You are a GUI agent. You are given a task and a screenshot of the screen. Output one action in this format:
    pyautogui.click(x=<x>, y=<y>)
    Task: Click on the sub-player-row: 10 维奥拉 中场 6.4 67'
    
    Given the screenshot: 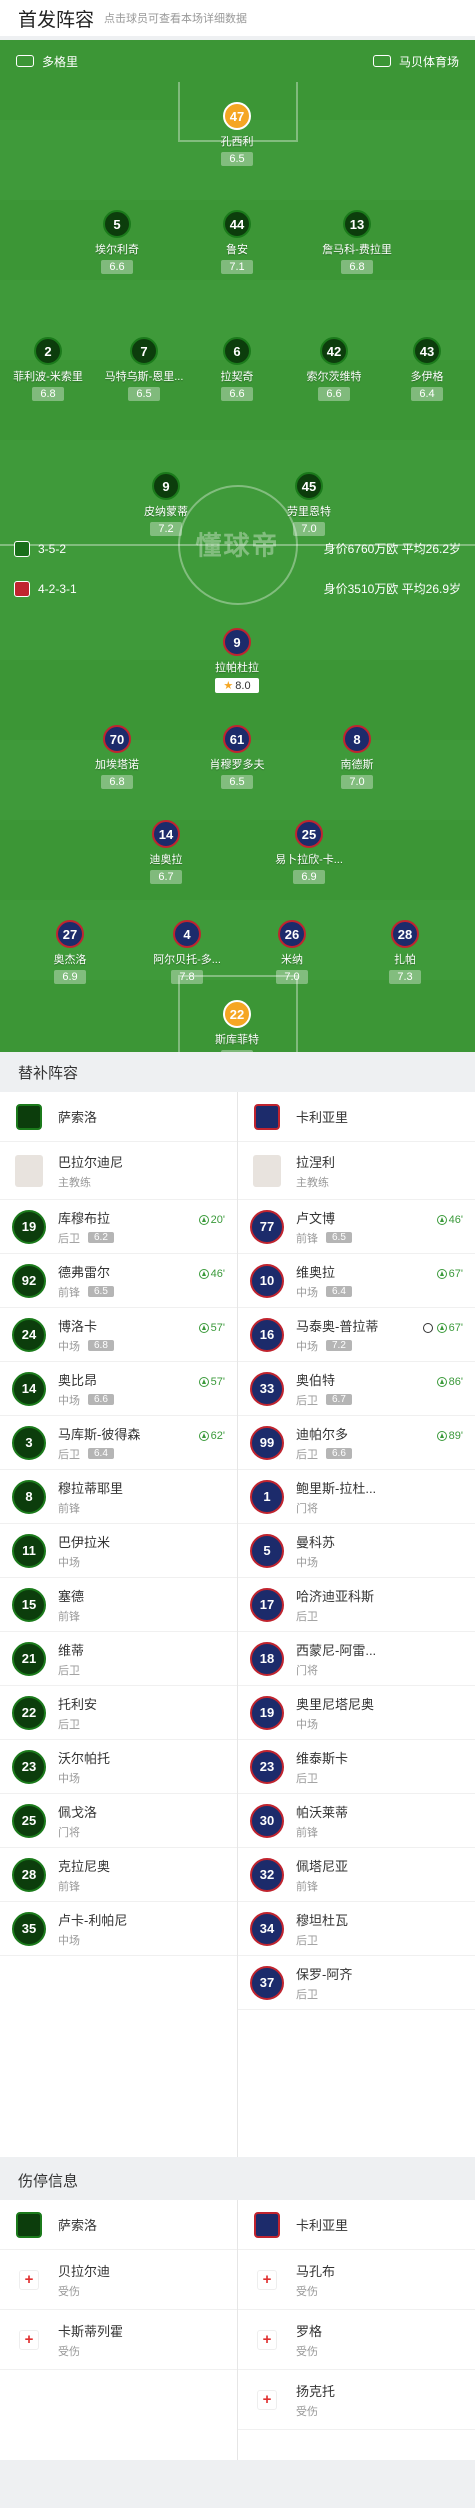 What is the action you would take?
    pyautogui.click(x=356, y=1281)
    